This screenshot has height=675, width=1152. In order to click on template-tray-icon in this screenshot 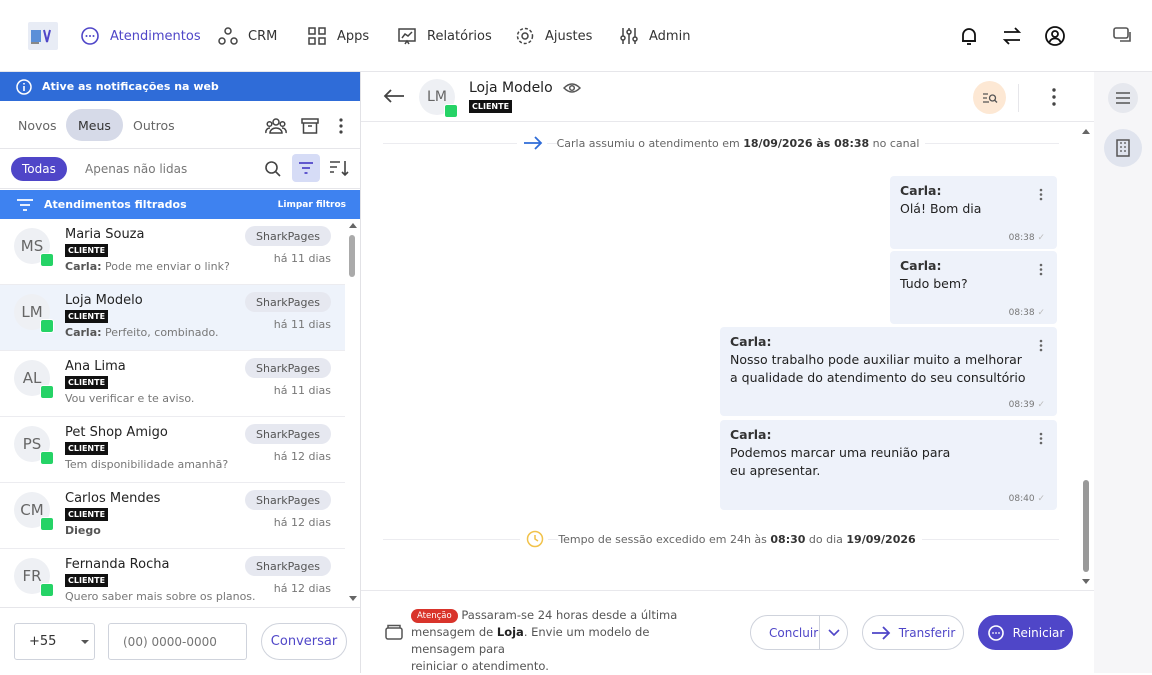, I will do `click(394, 632)`.